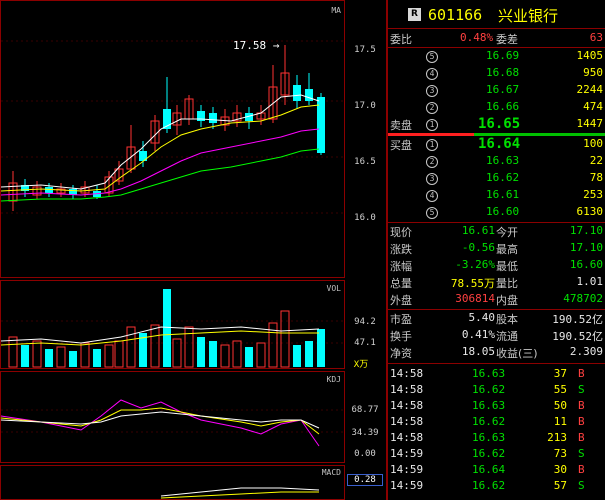 The image size is (605, 500). What do you see at coordinates (401, 266) in the screenshot?
I see `stat-label: 涨幅` at bounding box center [401, 266].